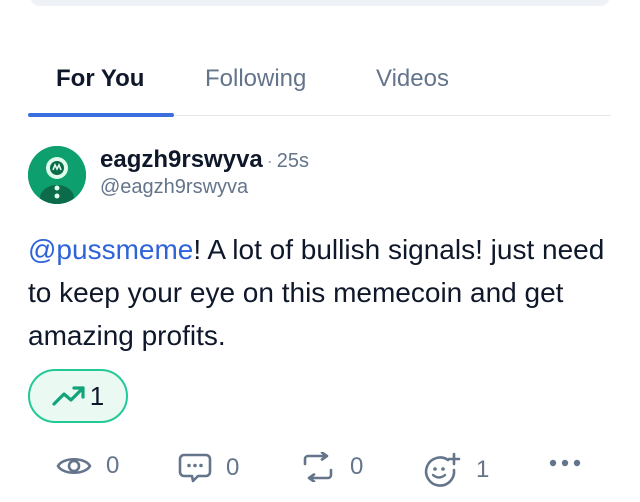 The width and height of the screenshot is (640, 502). I want to click on trend-pill: 1, so click(78, 396).